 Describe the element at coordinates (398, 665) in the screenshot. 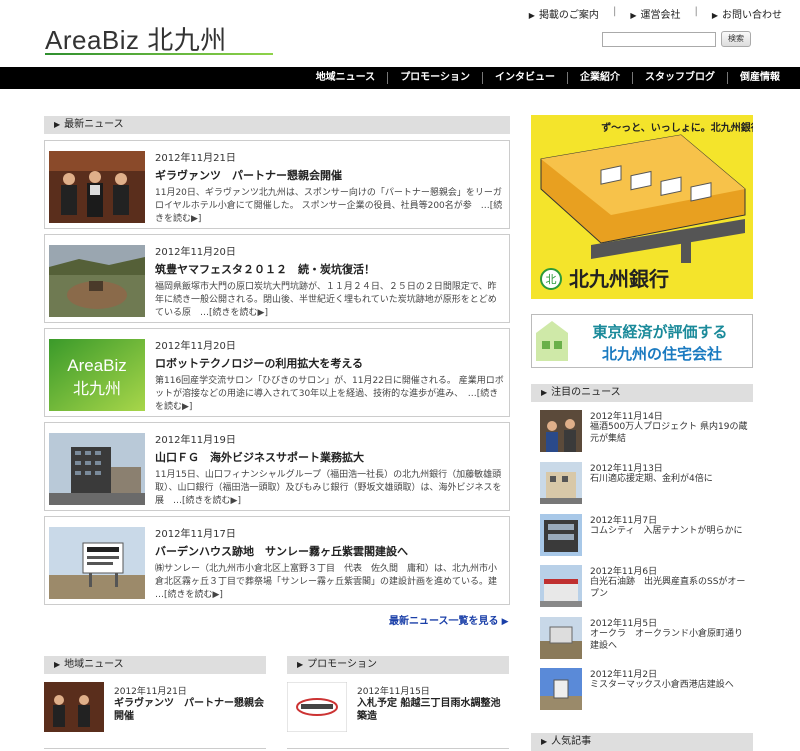

I see `promotion-heading: プロモーション` at that location.